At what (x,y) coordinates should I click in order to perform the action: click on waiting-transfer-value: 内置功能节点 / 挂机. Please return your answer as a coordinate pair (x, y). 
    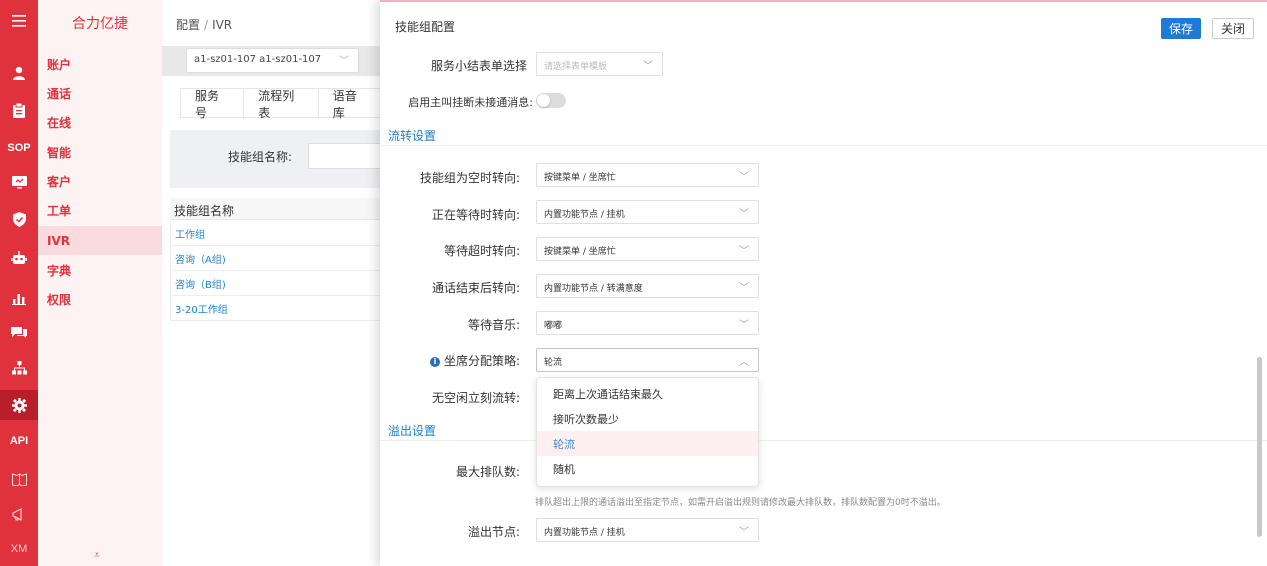
    Looking at the image, I should click on (584, 215).